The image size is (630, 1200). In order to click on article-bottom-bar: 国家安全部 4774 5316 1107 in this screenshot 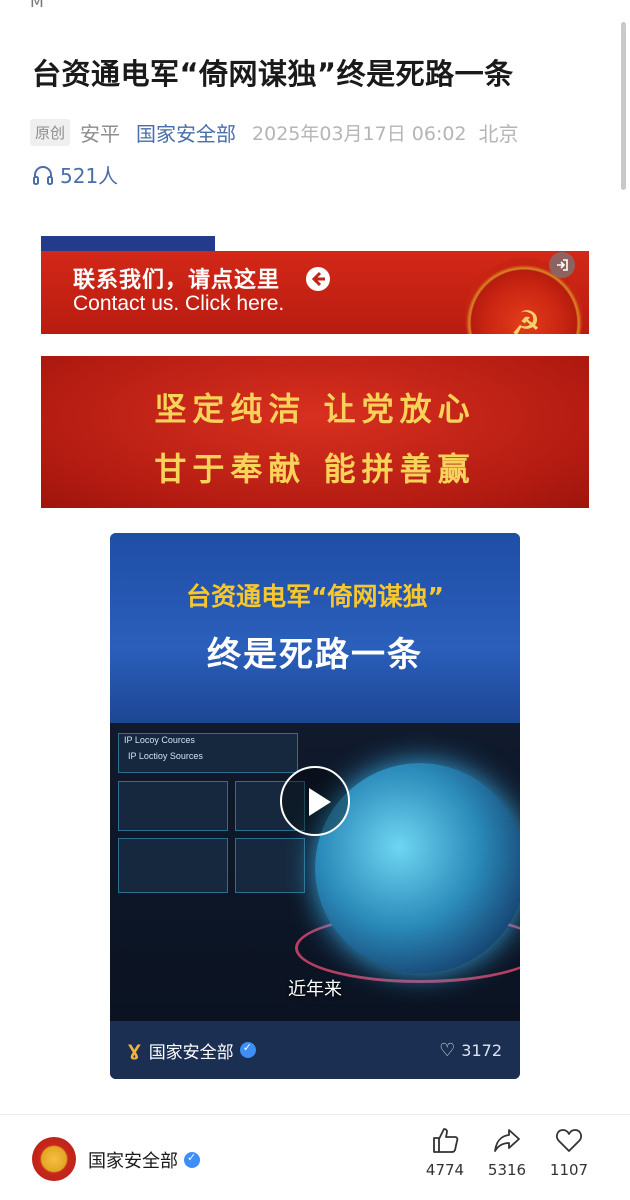, I will do `click(315, 1157)`.